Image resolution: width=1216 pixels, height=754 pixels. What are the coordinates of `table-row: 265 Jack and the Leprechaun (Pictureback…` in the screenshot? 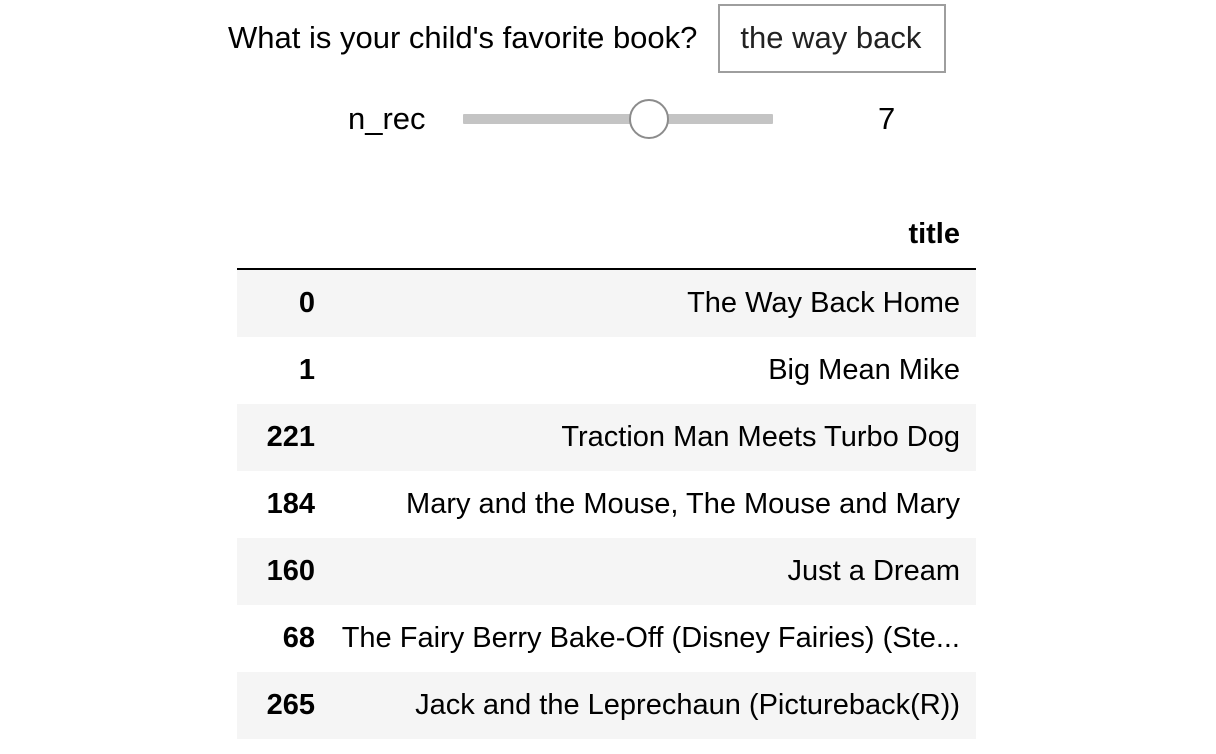 It's located at (606, 705).